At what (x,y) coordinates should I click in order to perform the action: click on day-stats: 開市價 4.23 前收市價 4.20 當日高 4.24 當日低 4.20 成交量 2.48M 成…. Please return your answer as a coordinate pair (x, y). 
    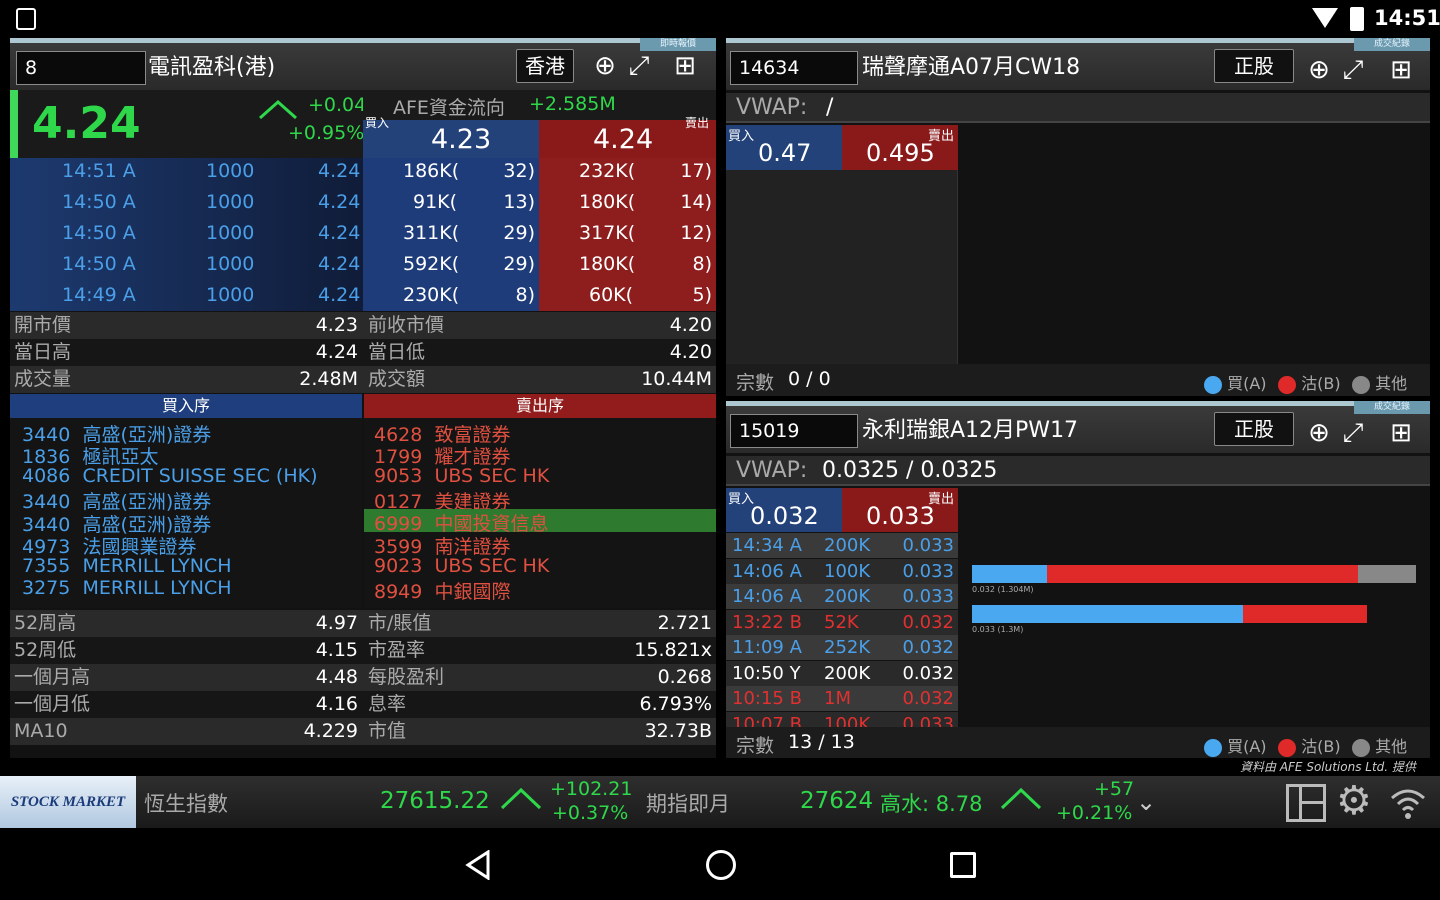
    Looking at the image, I should click on (363, 352).